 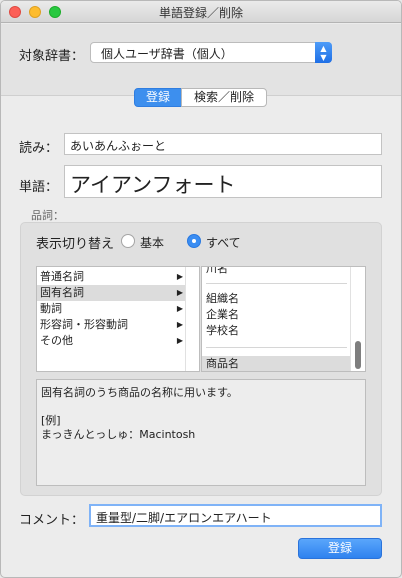 What do you see at coordinates (111, 341) in the screenshot?
I see `category-item: その他 ▶` at bounding box center [111, 341].